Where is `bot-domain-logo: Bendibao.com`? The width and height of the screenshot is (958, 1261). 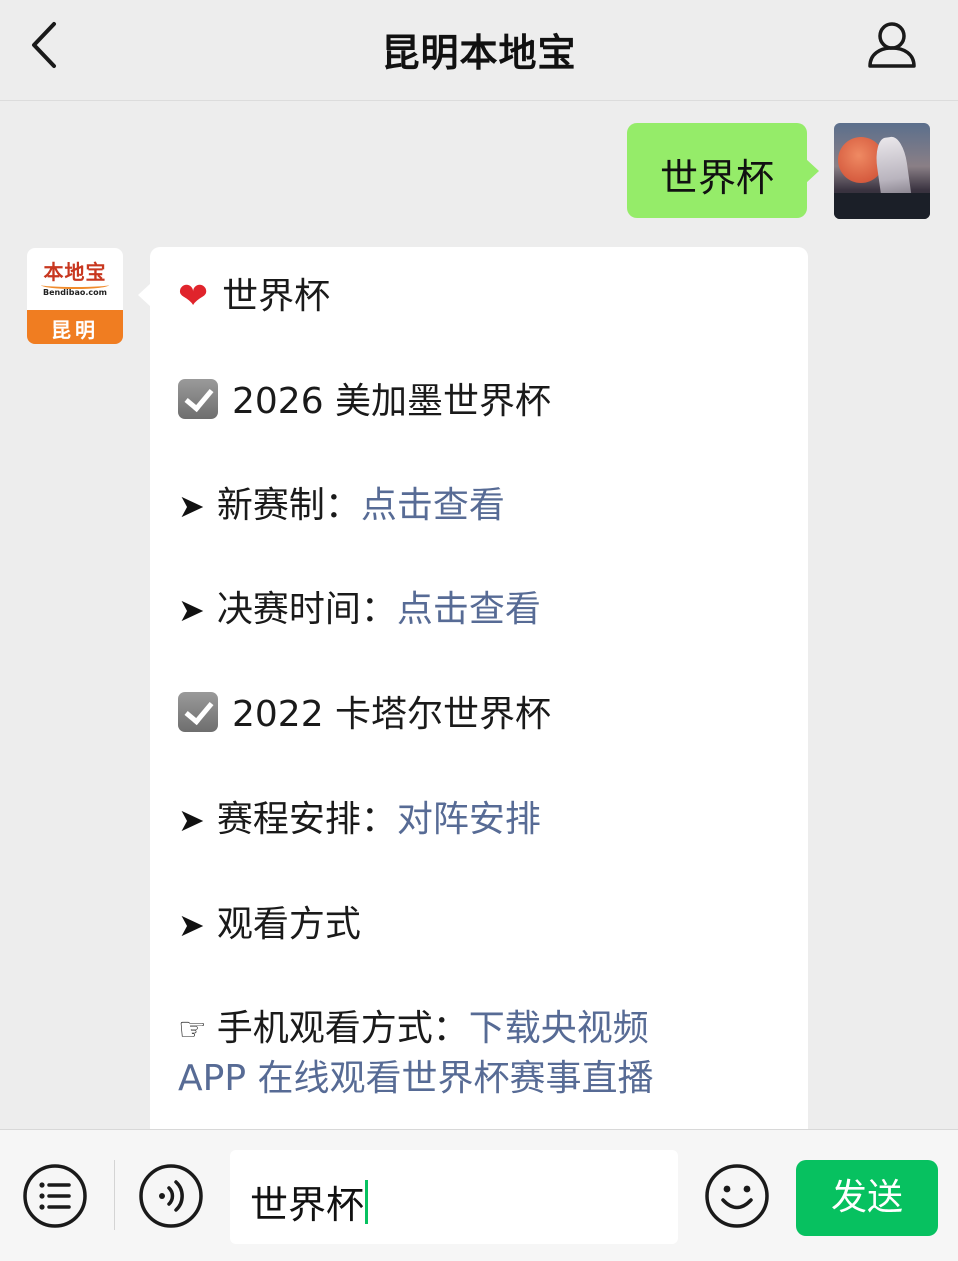
bot-domain-logo: Bendibao.com is located at coordinates (75, 292).